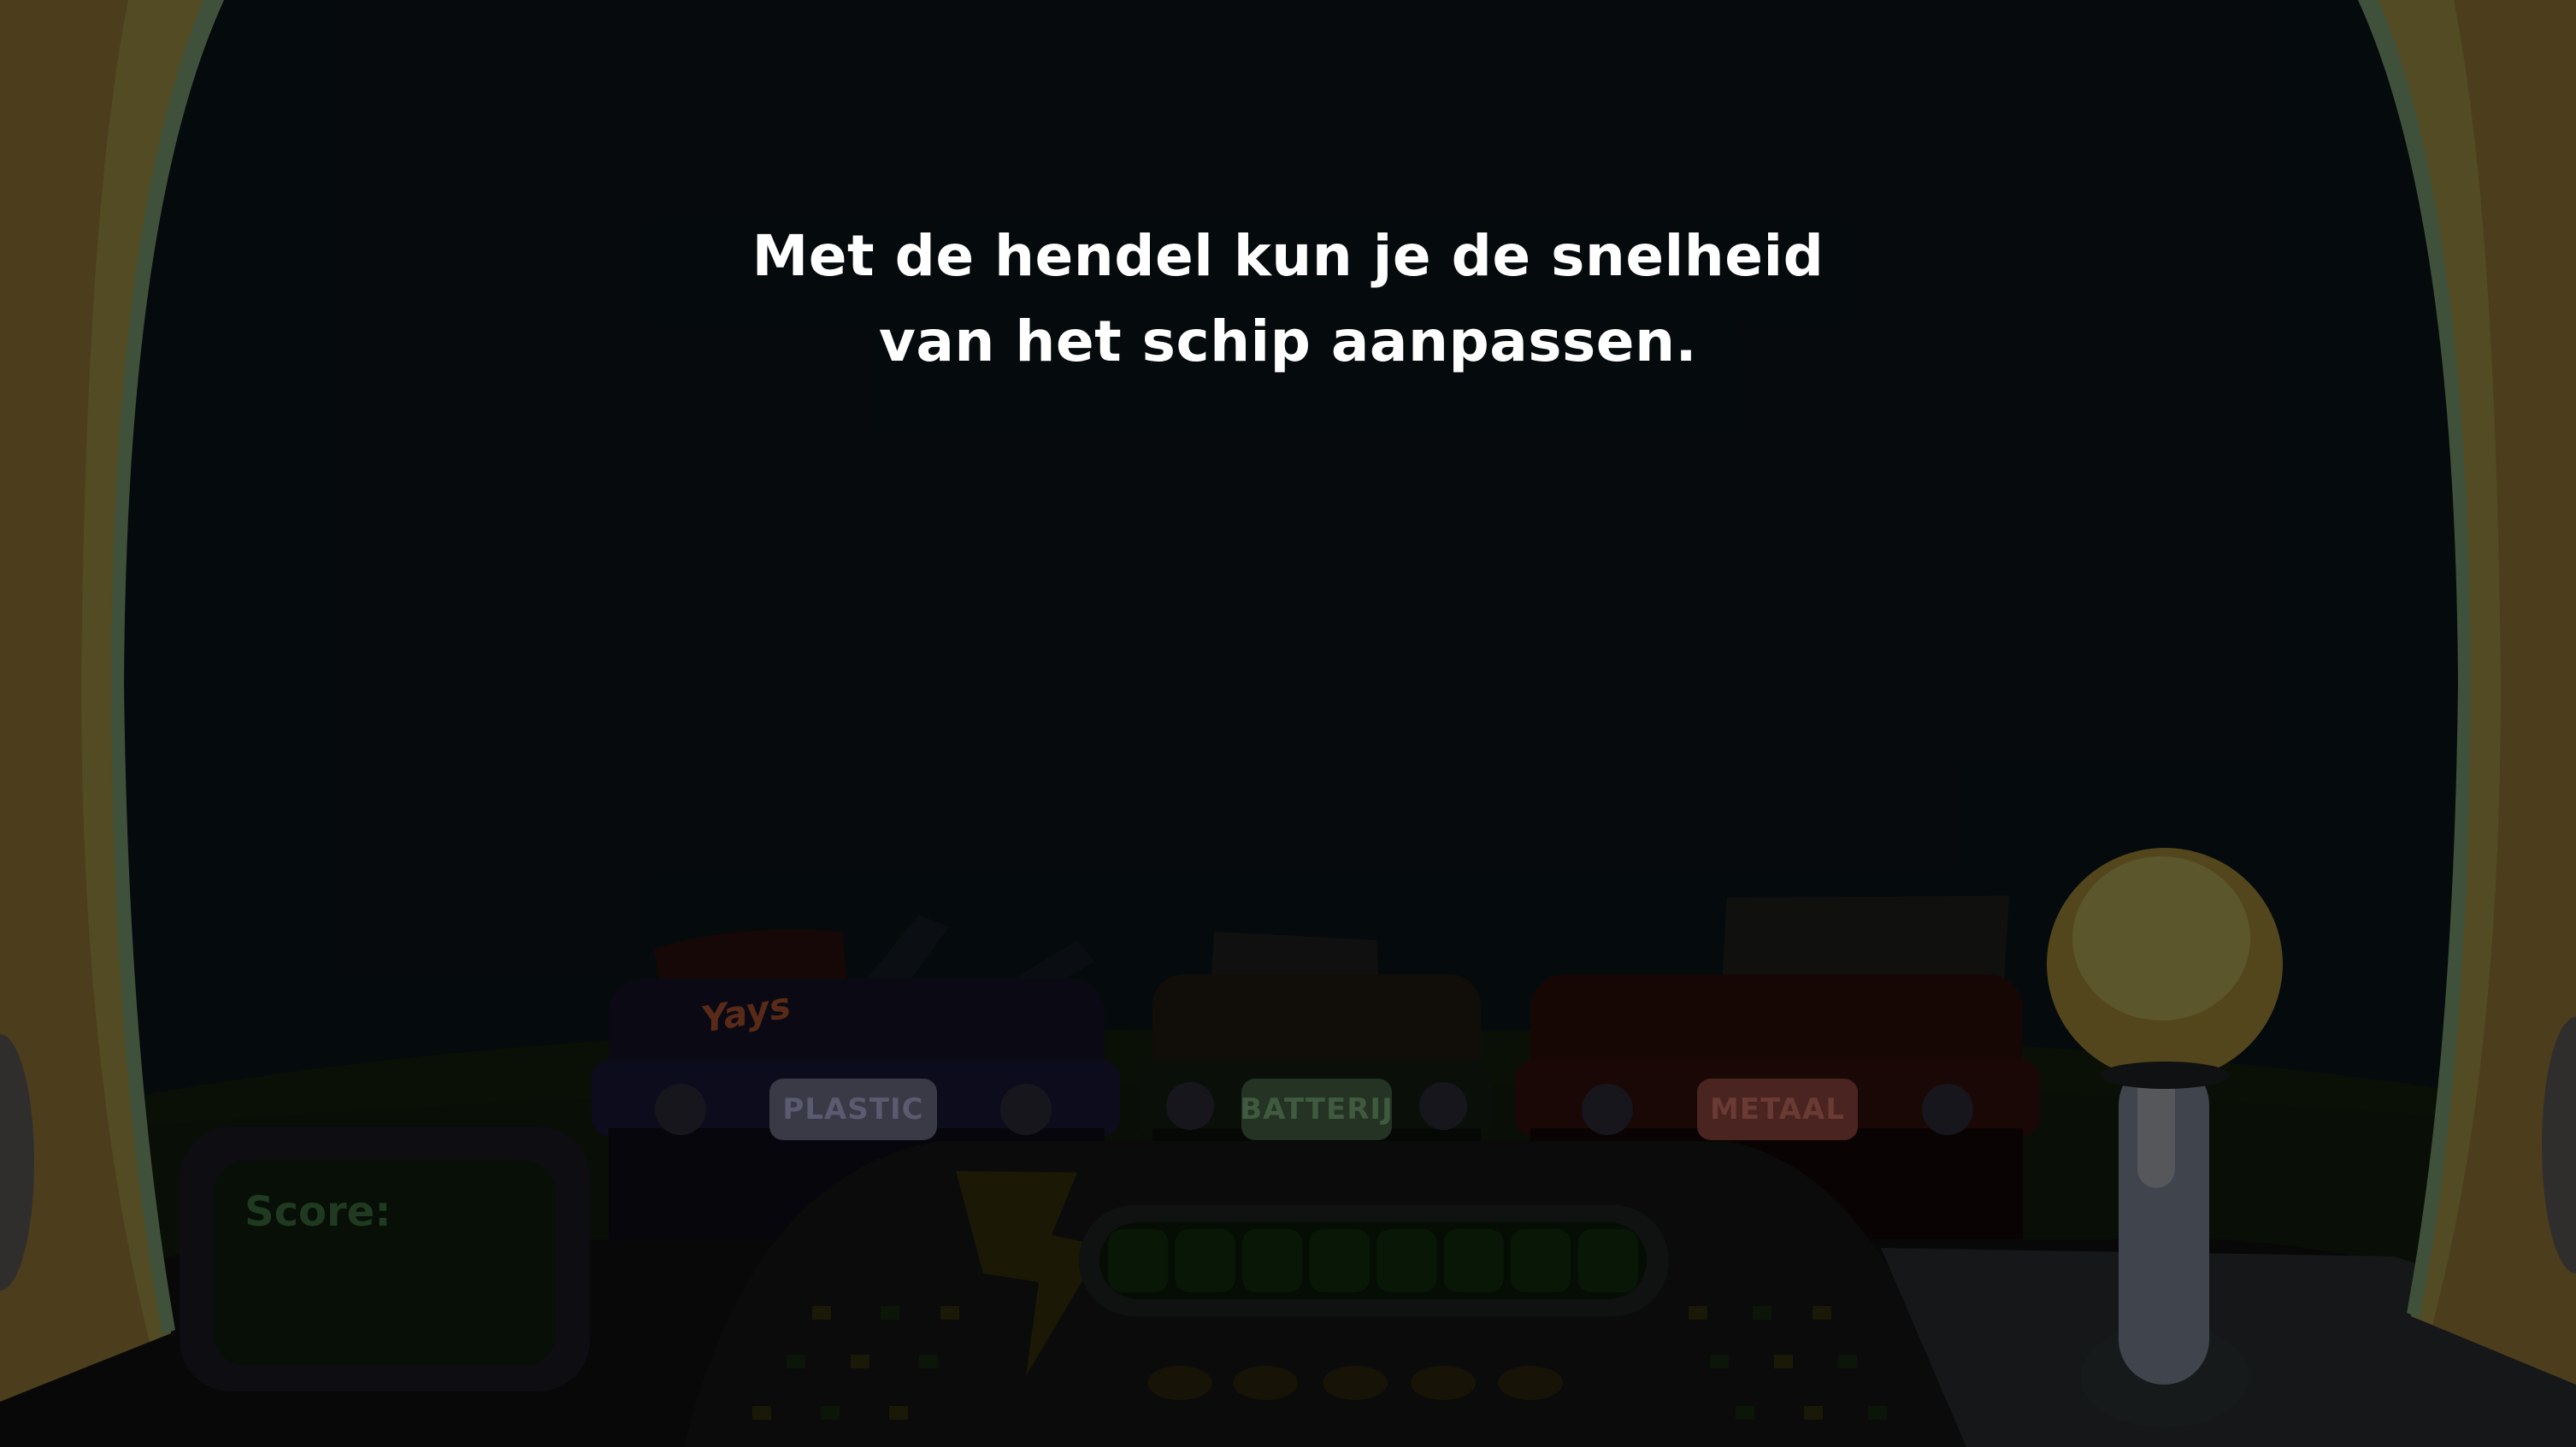 The height and width of the screenshot is (1447, 2576). Describe the element at coordinates (2162, 1113) in the screenshot. I see `speed-lever-handle` at that location.